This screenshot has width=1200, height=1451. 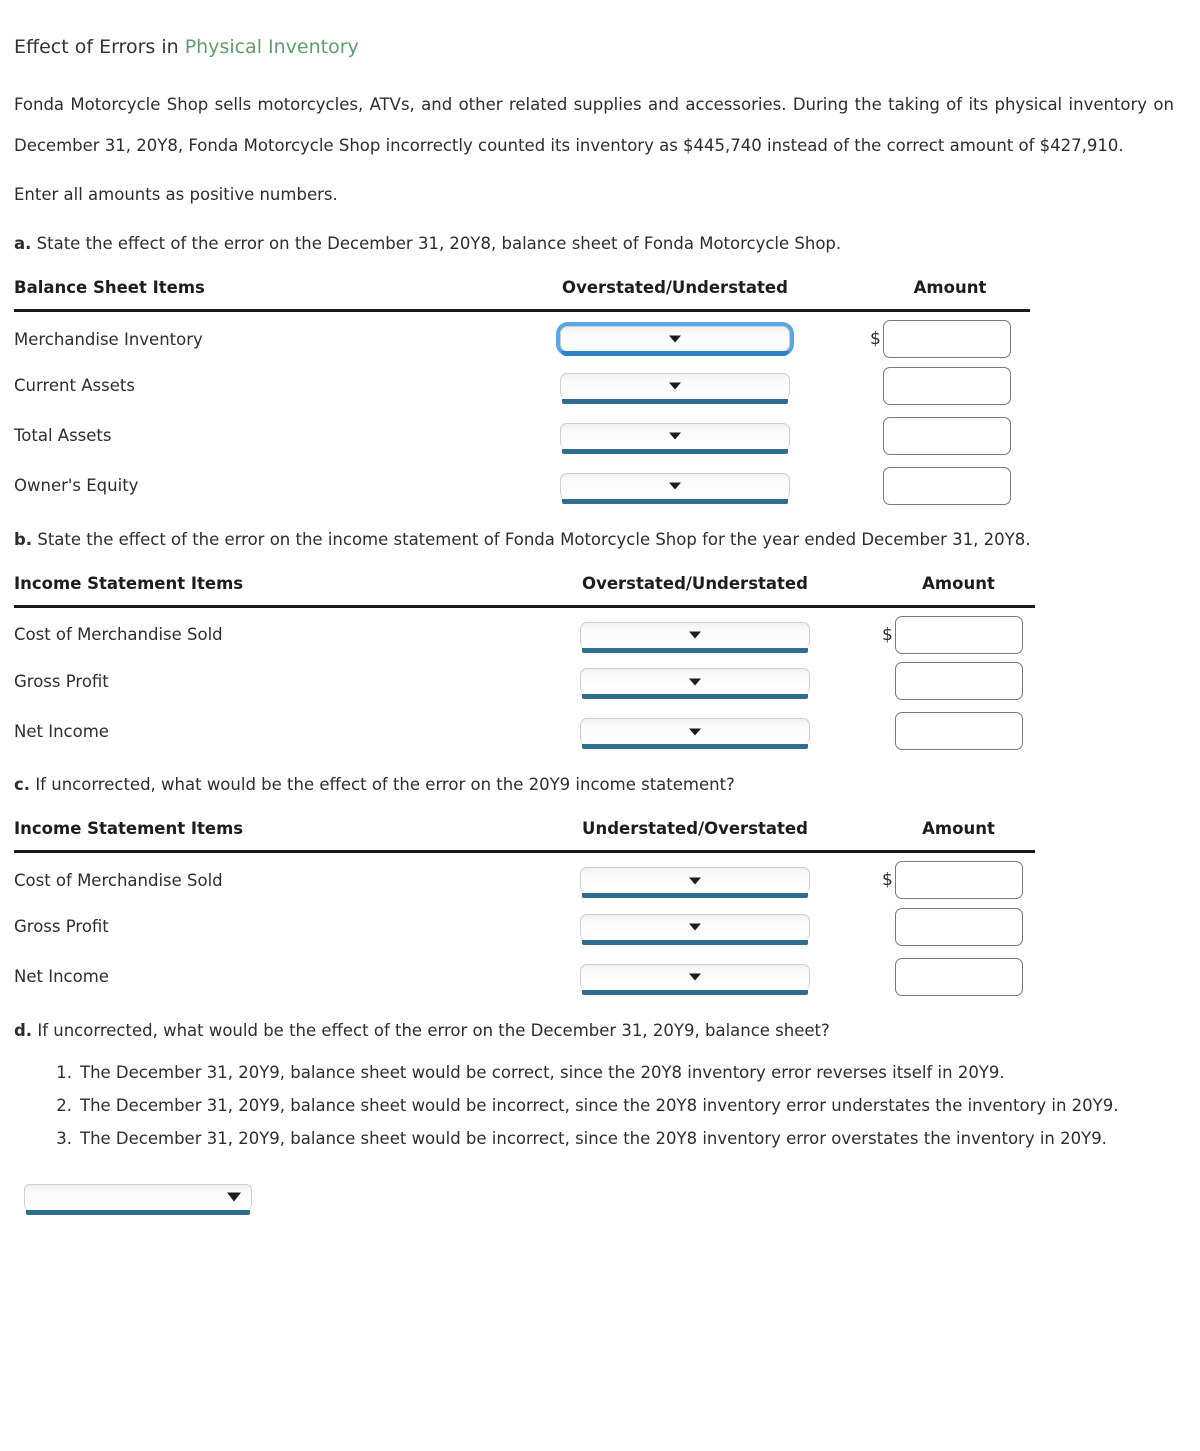 I want to click on intro-instruction: Enter all amounts as positive numbers., so click(x=176, y=194).